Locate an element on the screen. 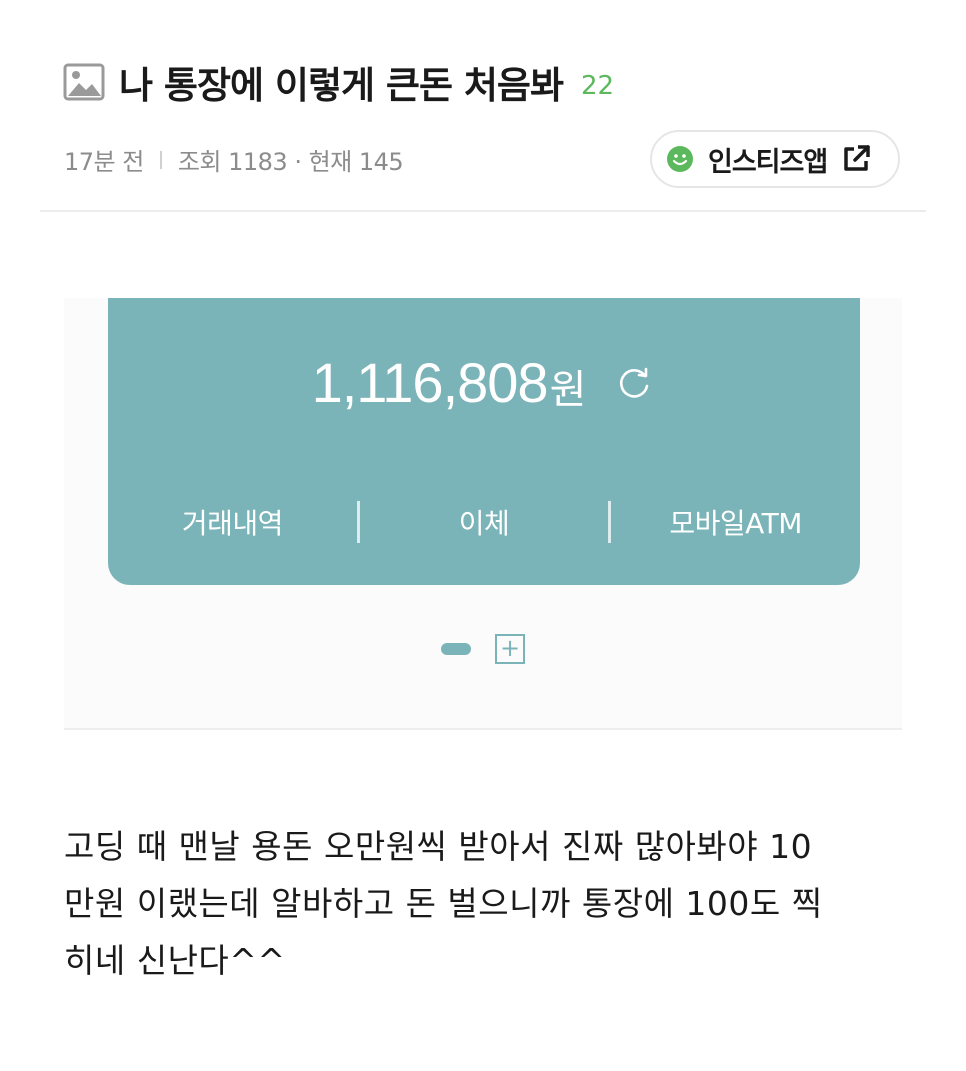  card-pager: + is located at coordinates (483, 649).